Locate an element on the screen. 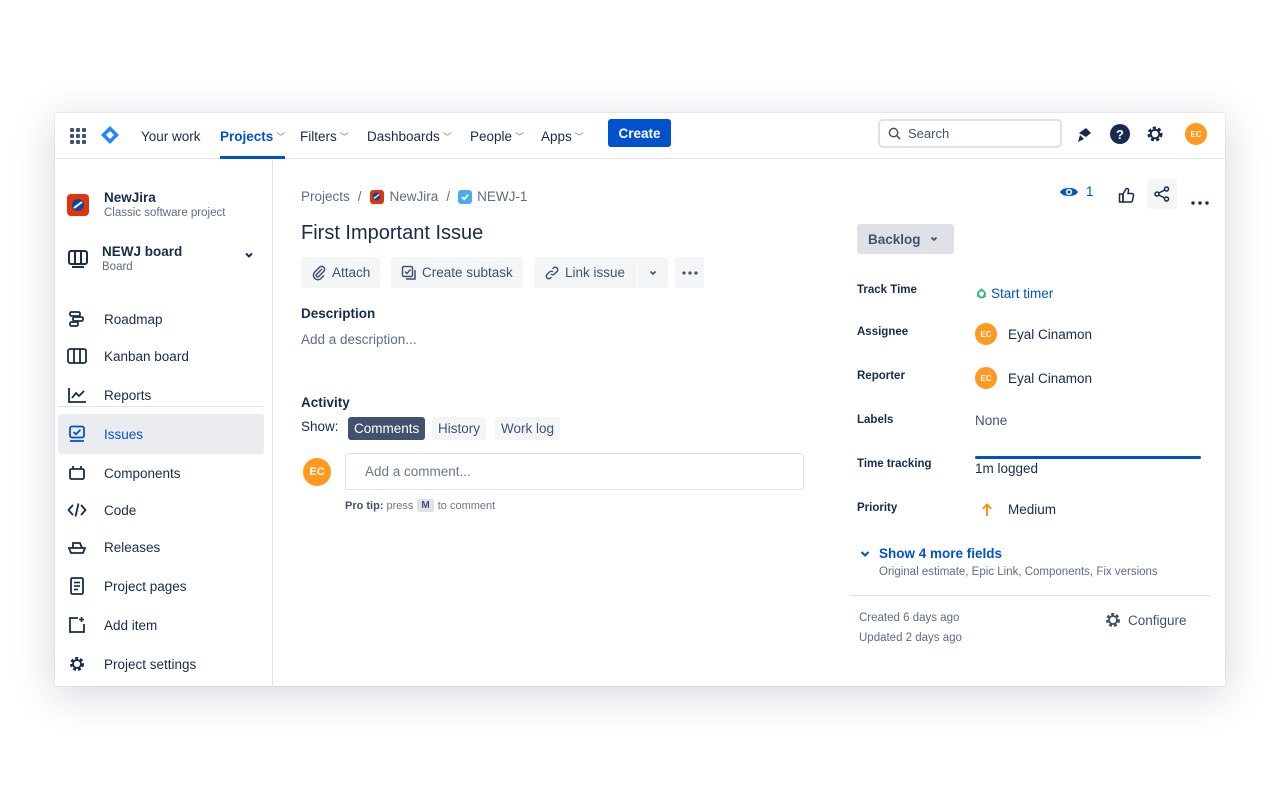 This screenshot has width=1280, height=800. link-issue-label: Link issue is located at coordinates (595, 272).